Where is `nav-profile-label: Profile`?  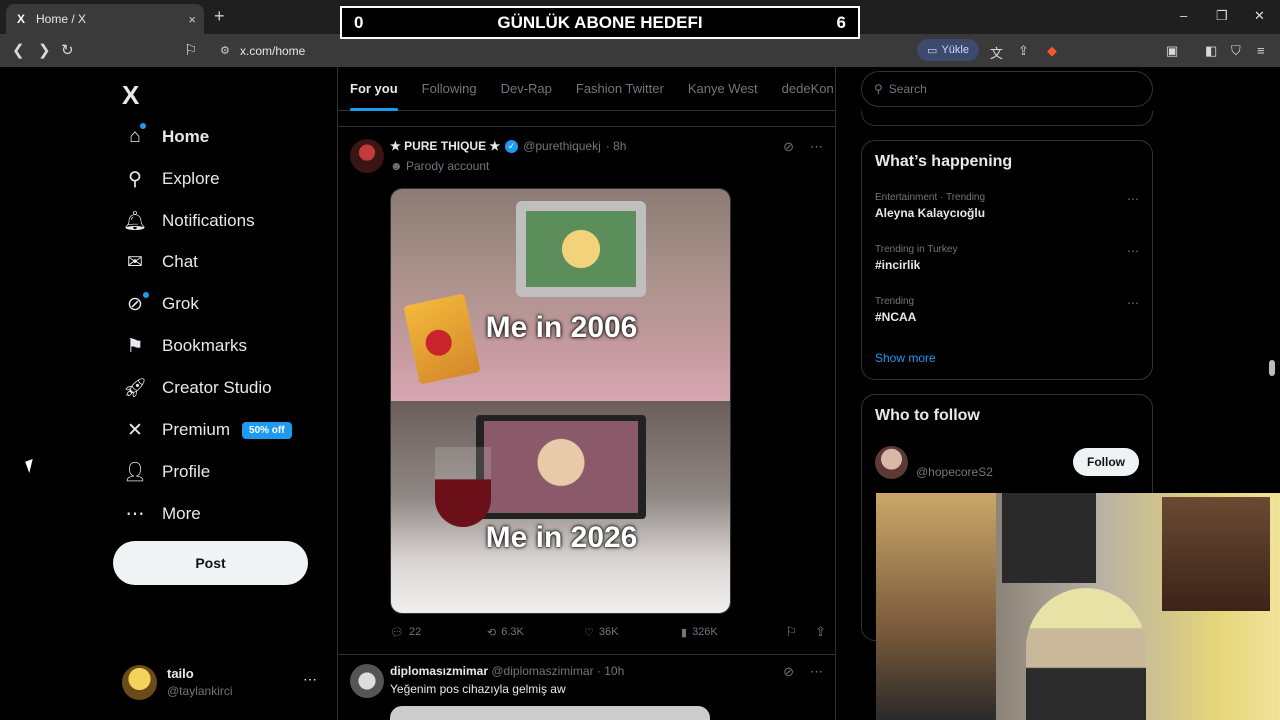
nav-profile-label: Profile is located at coordinates (186, 471).